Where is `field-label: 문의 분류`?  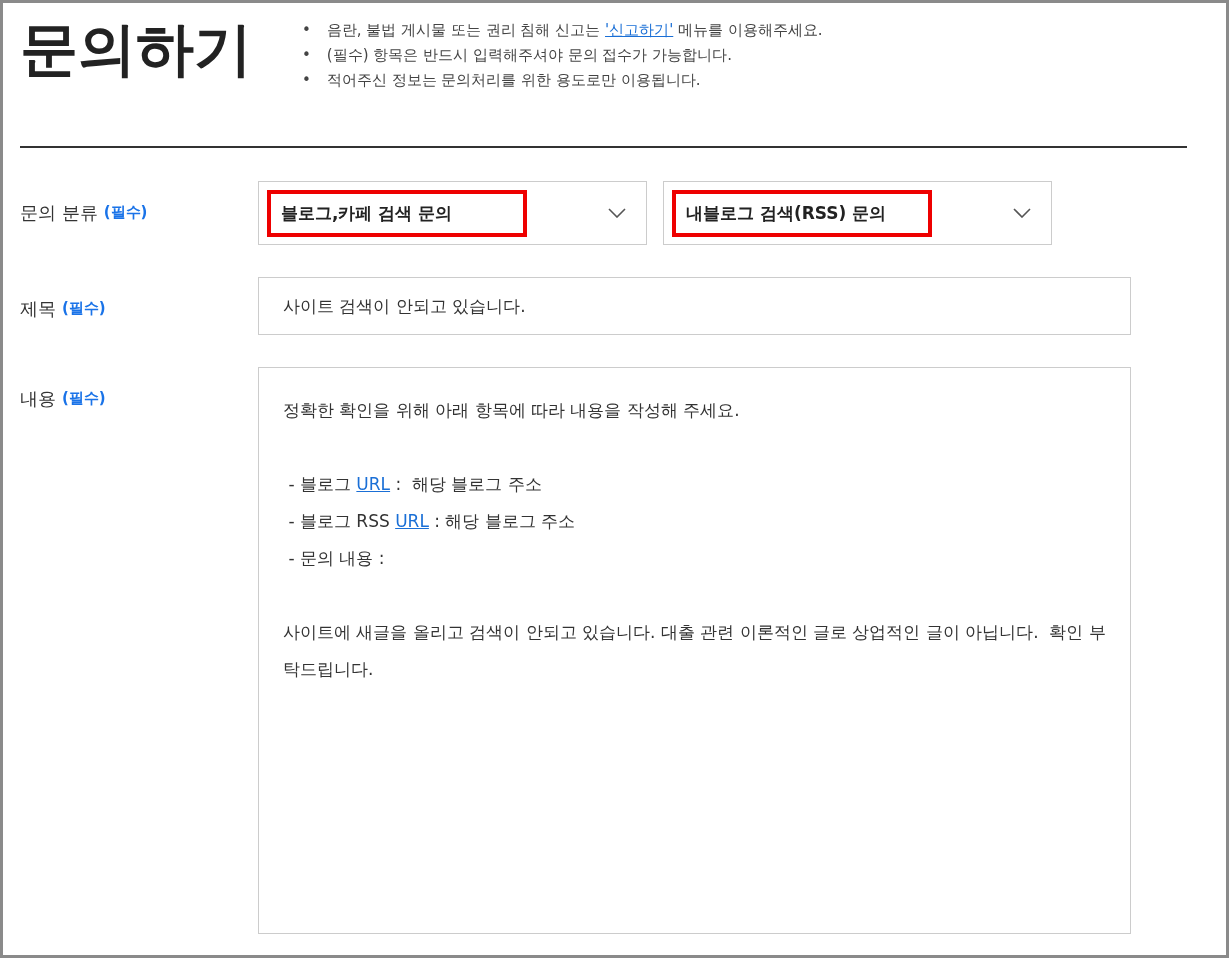 field-label: 문의 분류 is located at coordinates (59, 213).